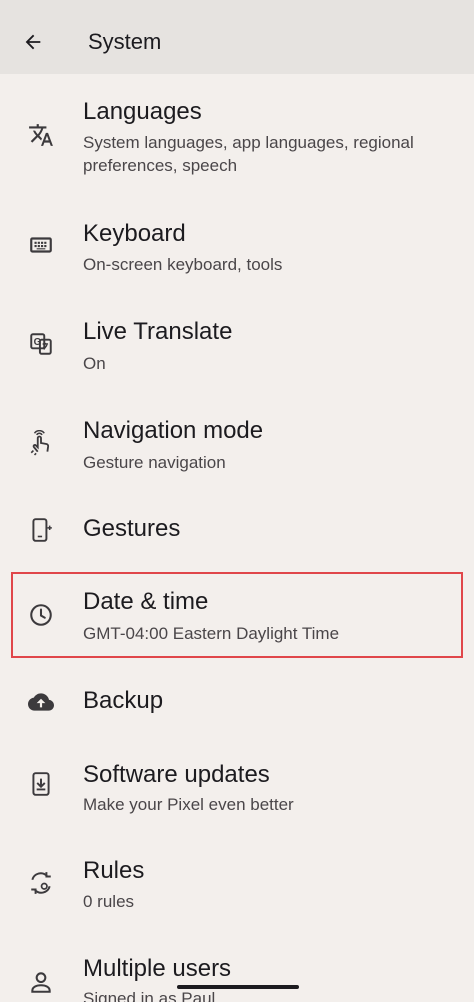 This screenshot has width=474, height=1002. I want to click on settings-item-label: Backup, so click(123, 700).